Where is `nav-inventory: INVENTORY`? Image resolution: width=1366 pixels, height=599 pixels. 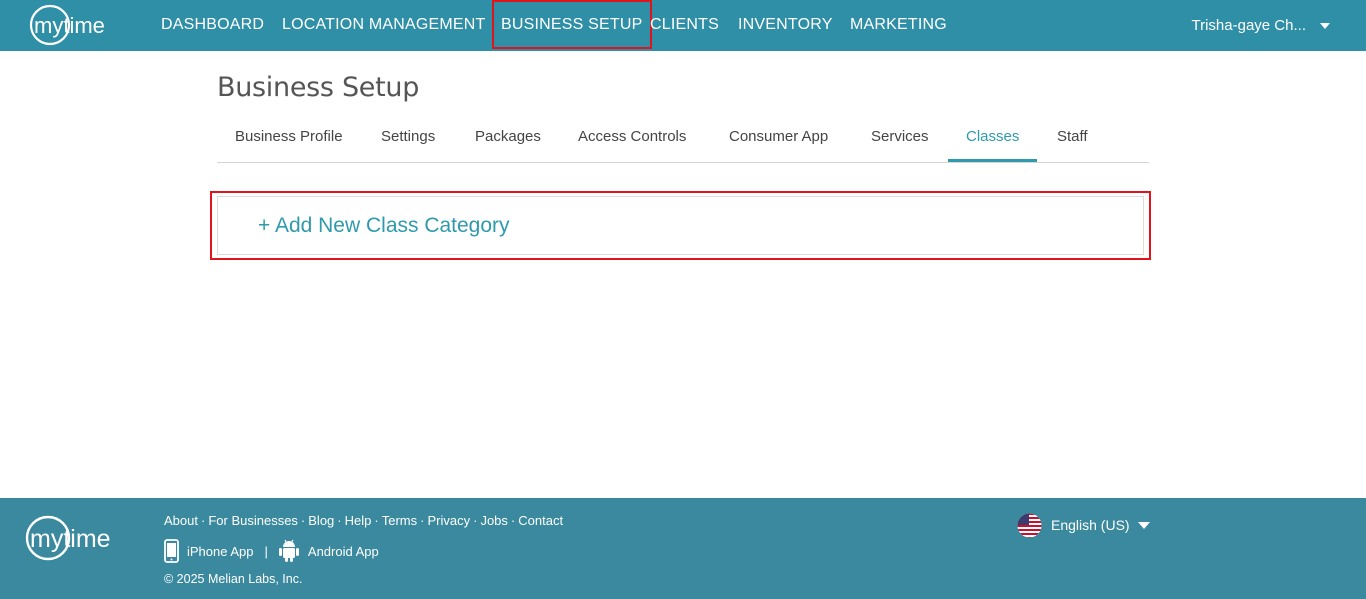 nav-inventory: INVENTORY is located at coordinates (785, 25).